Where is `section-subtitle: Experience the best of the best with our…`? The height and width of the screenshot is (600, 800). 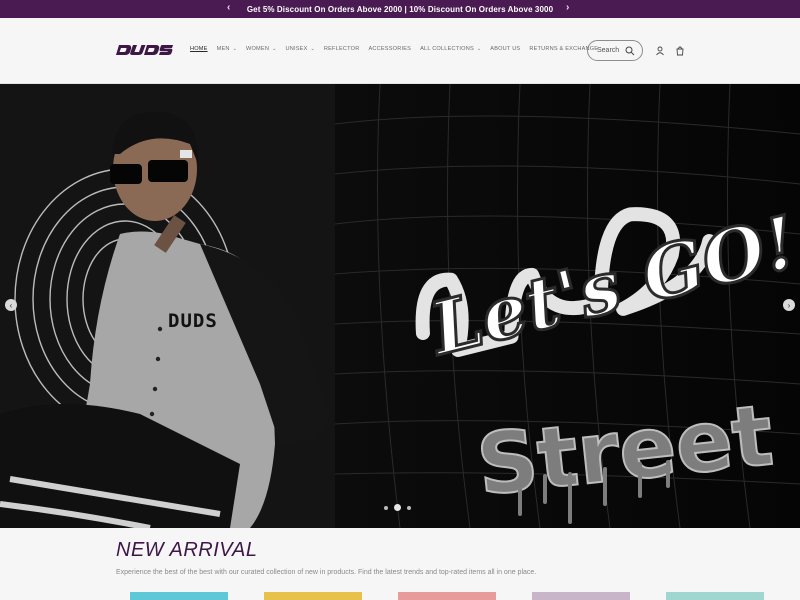 section-subtitle: Experience the best of the best with our… is located at coordinates (326, 572).